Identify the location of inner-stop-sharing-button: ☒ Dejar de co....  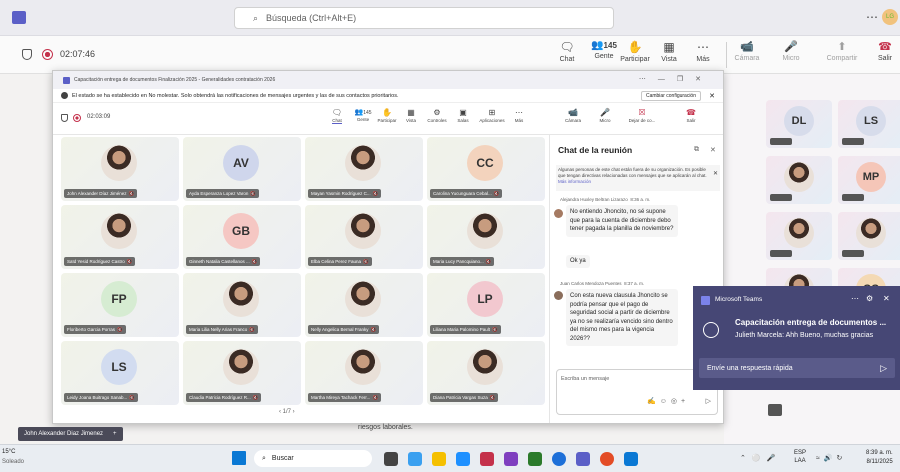
(642, 115).